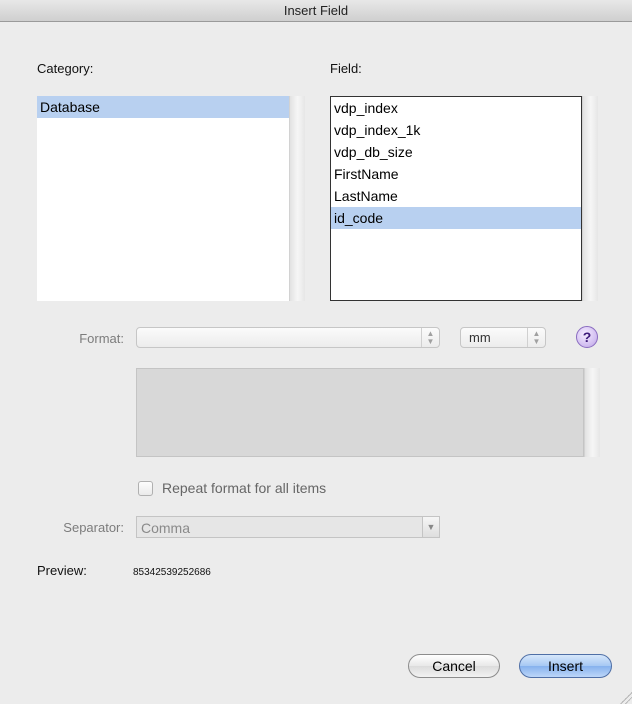  Describe the element at coordinates (430, 527) in the screenshot. I see `chevron-down-icon: ▼` at that location.